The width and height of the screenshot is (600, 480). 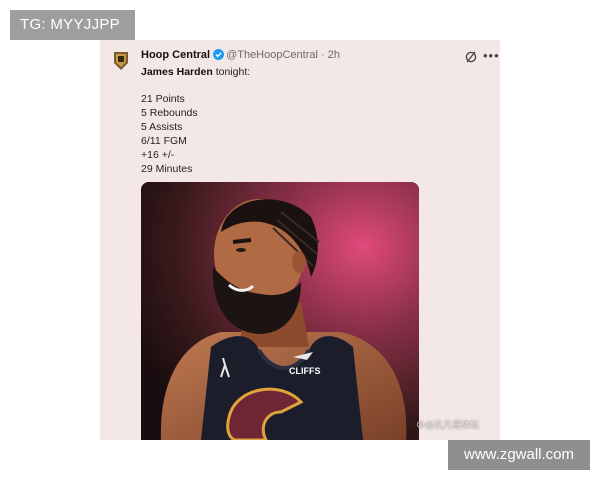 I want to click on player-mention: James Harden, so click(x=177, y=72).